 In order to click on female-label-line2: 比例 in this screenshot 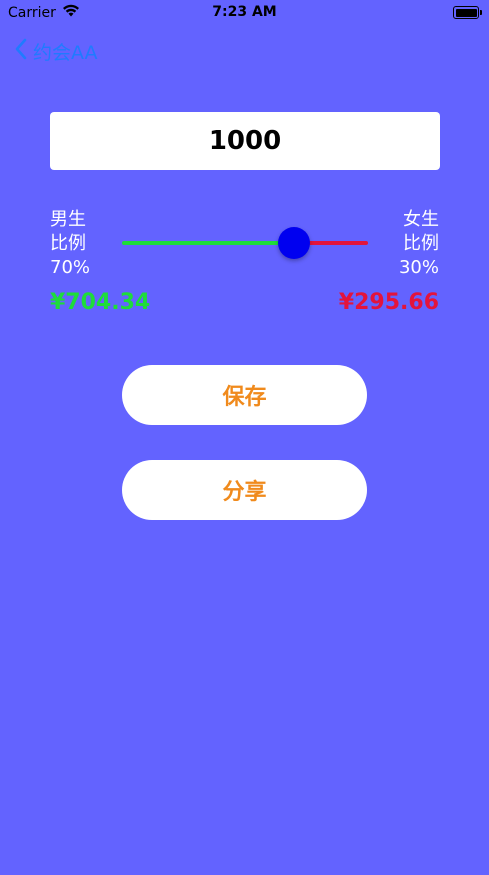, I will do `click(421, 243)`.